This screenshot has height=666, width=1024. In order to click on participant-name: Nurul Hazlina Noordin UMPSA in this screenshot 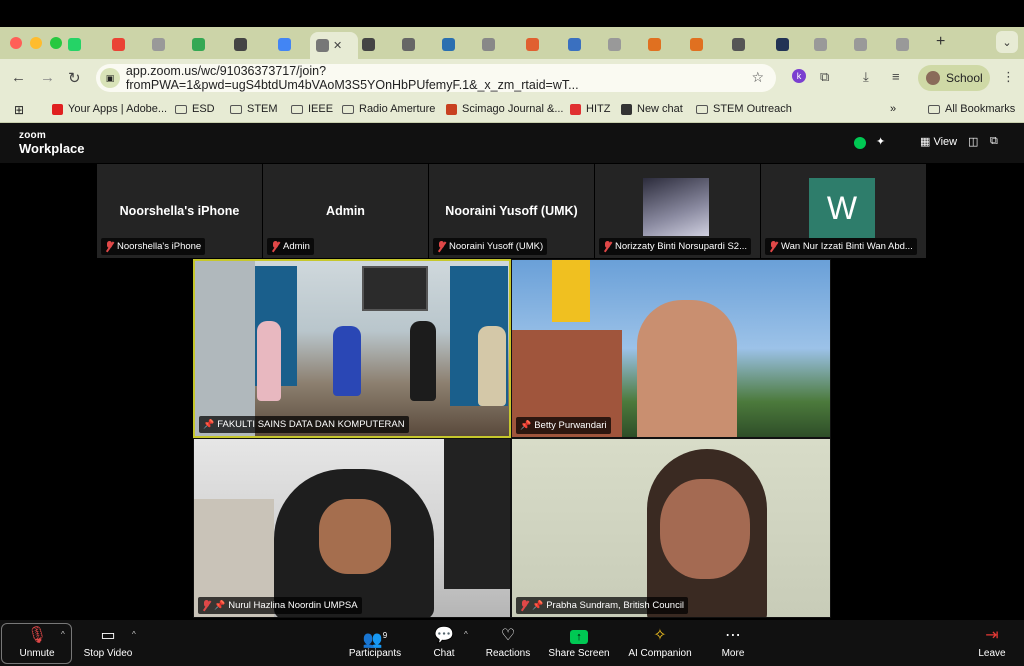, I will do `click(293, 605)`.